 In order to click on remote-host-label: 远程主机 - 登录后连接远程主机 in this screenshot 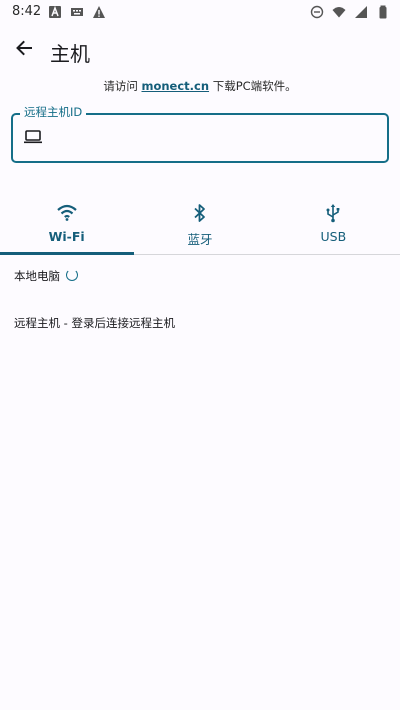, I will do `click(94, 323)`.